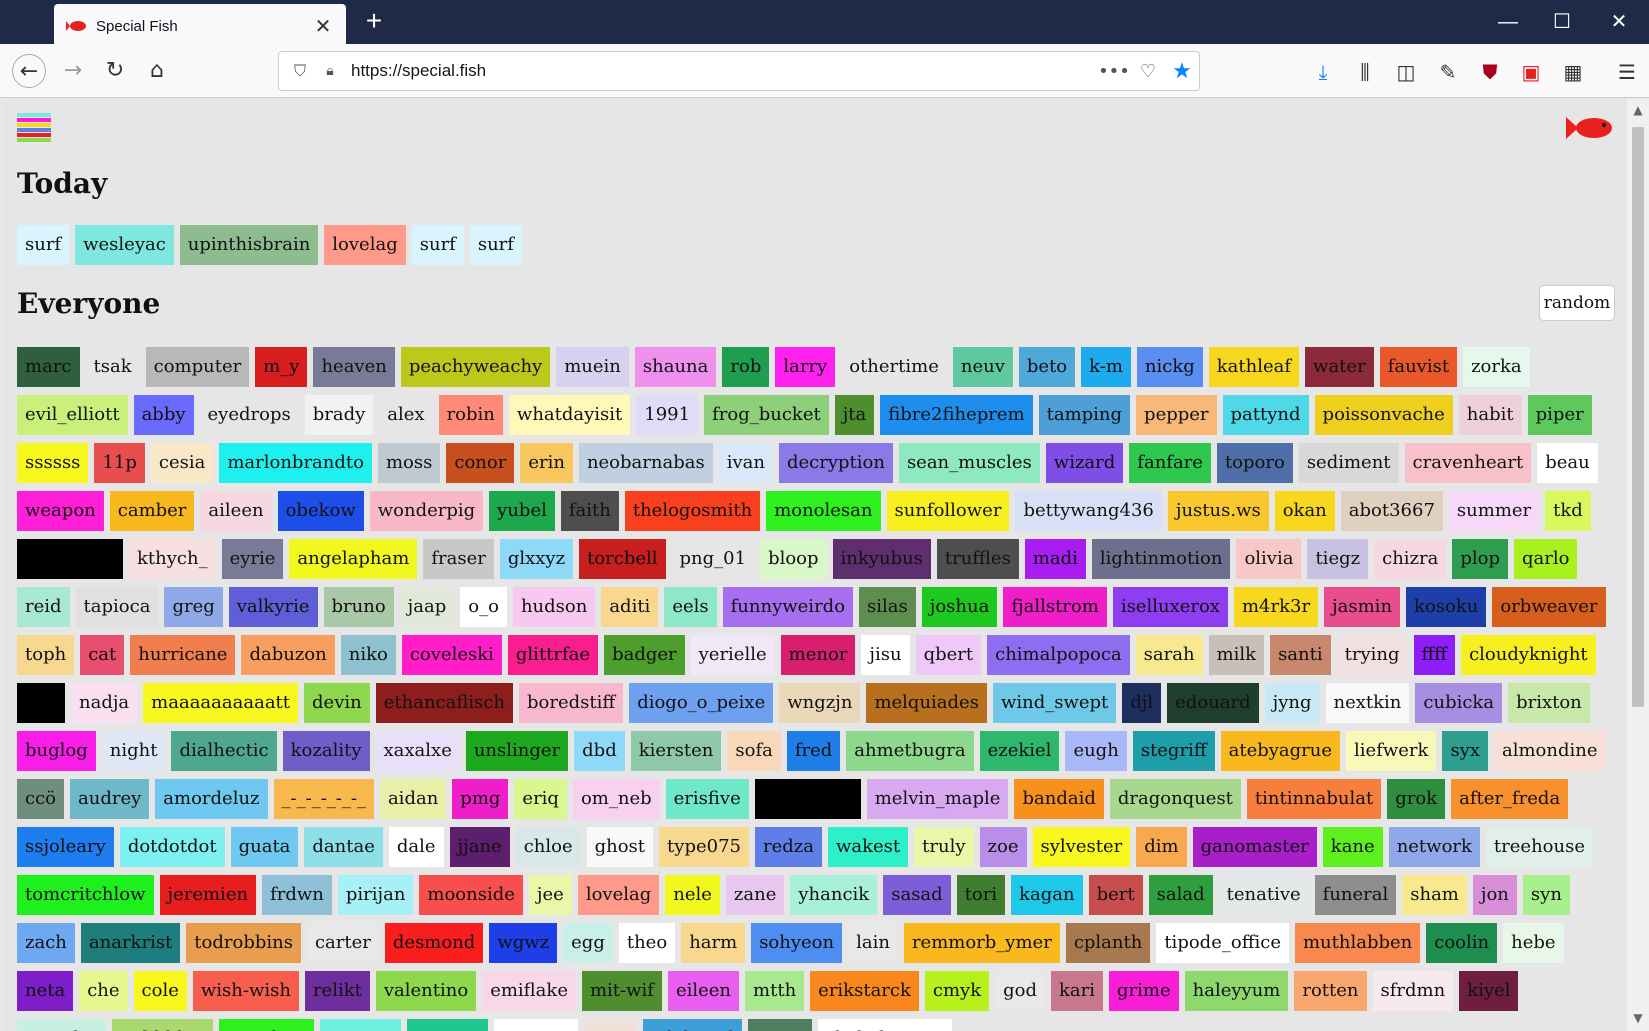 This screenshot has height=1031, width=1649. Describe the element at coordinates (1047, 895) in the screenshot. I see `user-chip: kagan` at that location.